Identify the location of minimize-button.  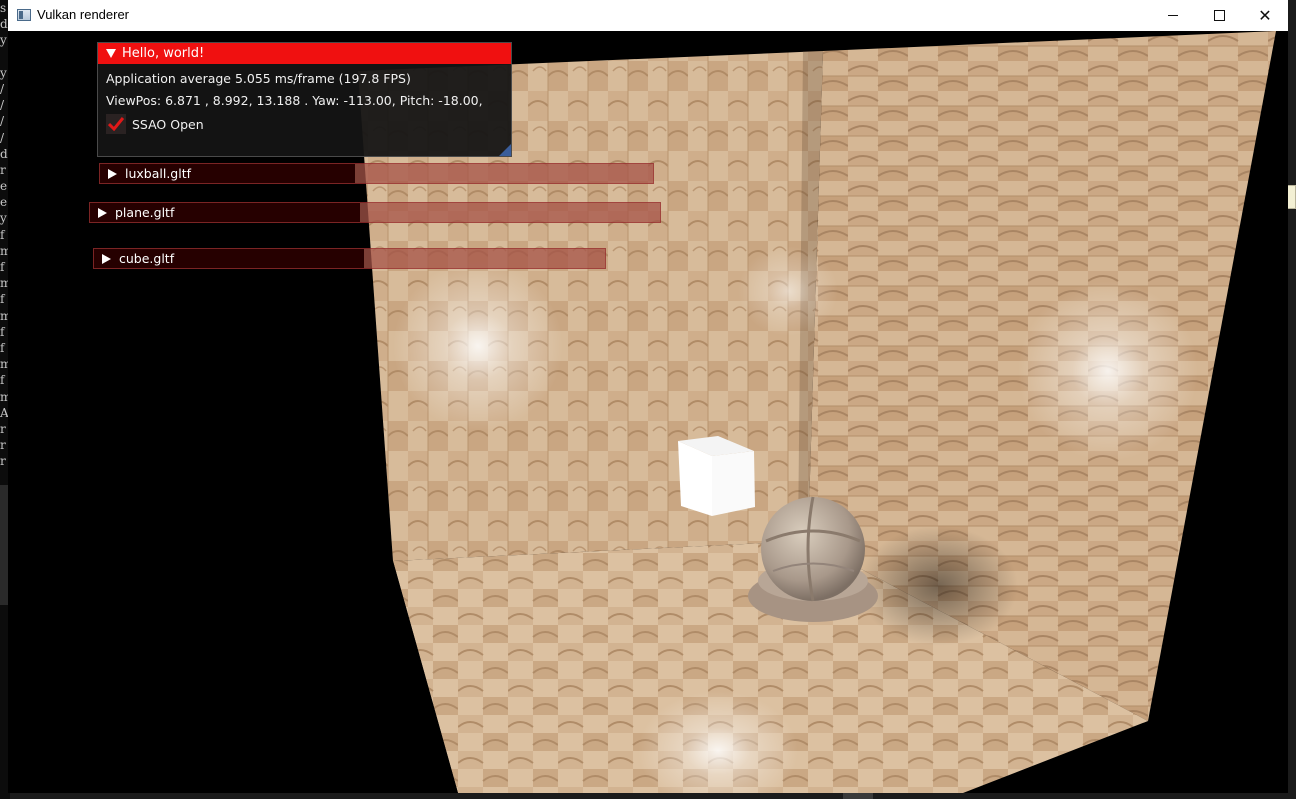
(1173, 15).